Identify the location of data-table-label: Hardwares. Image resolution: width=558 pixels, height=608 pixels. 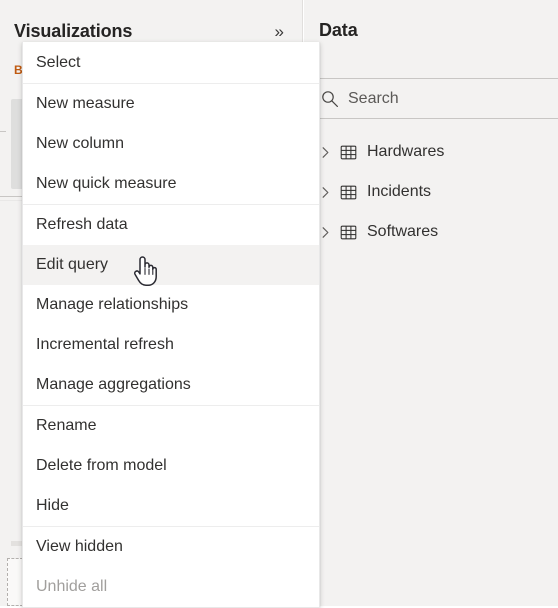
(406, 151).